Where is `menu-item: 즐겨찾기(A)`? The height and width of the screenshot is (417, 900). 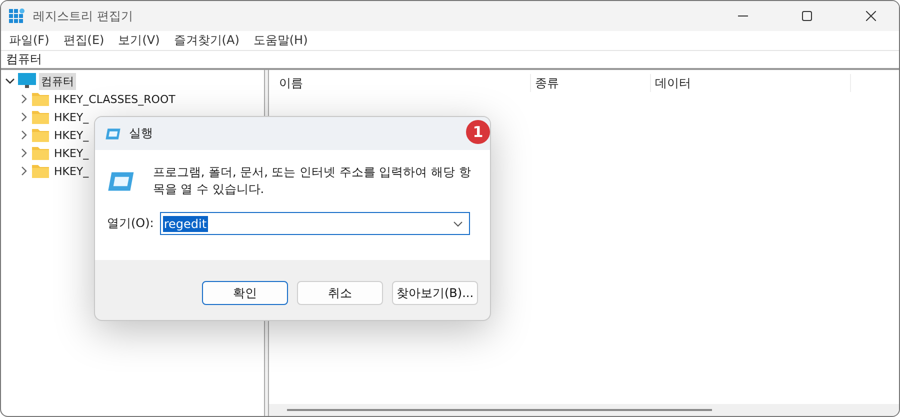 menu-item: 즐겨찾기(A) is located at coordinates (207, 40).